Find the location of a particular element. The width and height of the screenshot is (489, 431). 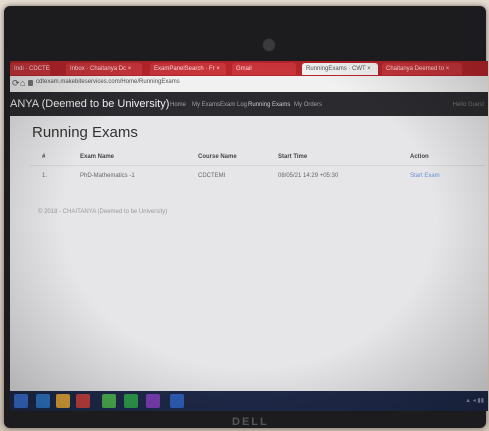

home-icon: ⌂ is located at coordinates (22, 83).